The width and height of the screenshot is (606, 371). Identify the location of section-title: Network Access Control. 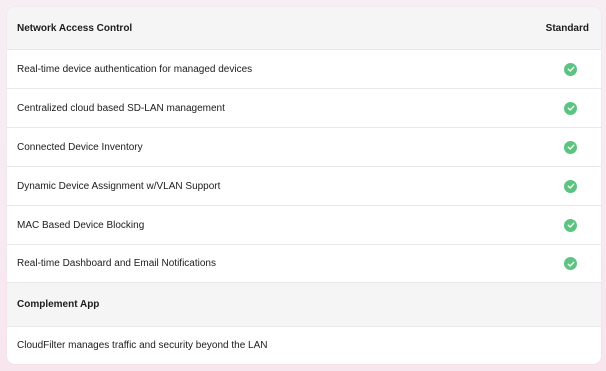
(75, 28).